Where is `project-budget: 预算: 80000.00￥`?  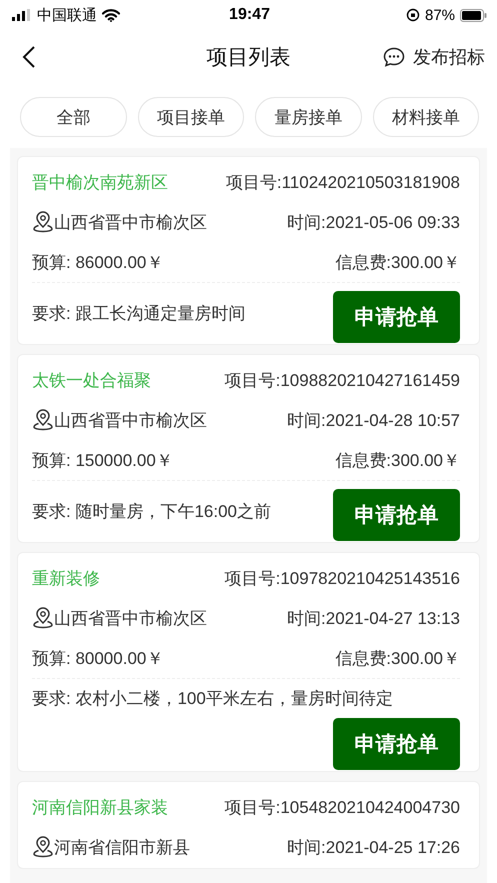
project-budget: 预算: 80000.00￥ is located at coordinates (98, 659).